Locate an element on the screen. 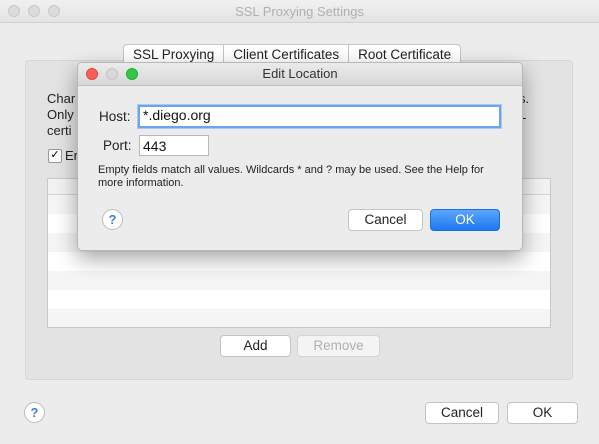 This screenshot has height=444, width=599. description-line: certi is located at coordinates (59, 130).